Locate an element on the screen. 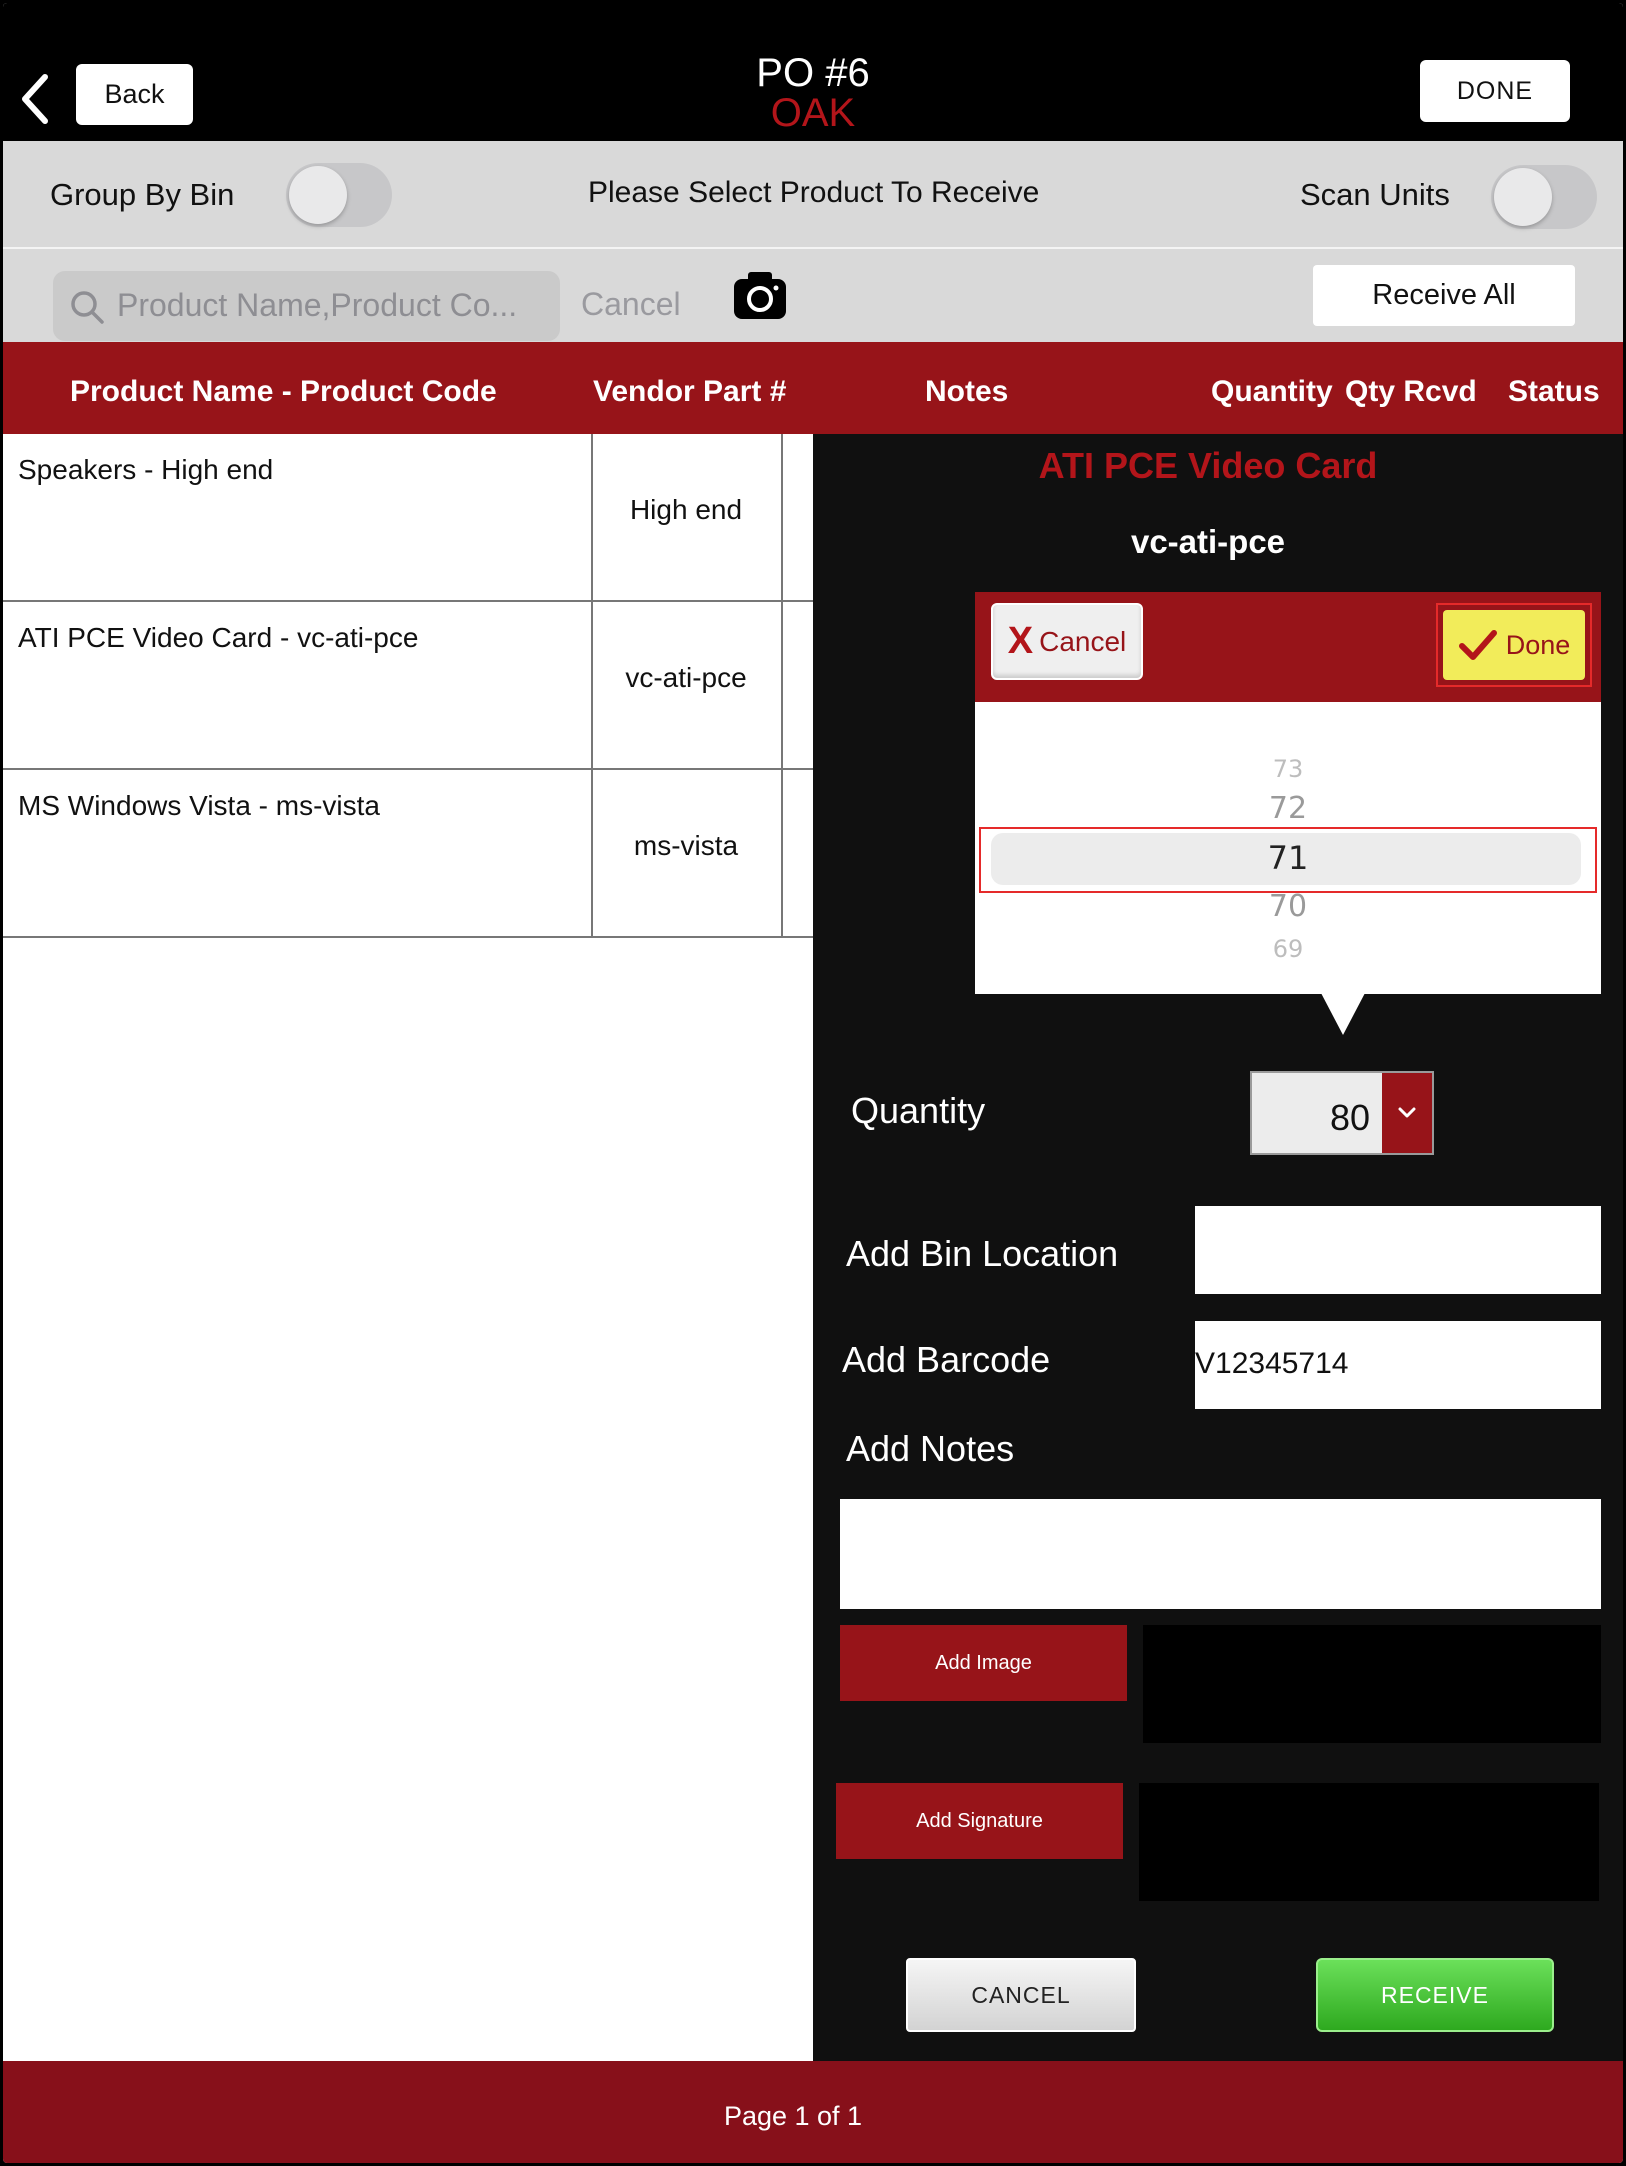 This screenshot has height=2166, width=1626. quantity-dropdown: 80 is located at coordinates (1342, 1113).